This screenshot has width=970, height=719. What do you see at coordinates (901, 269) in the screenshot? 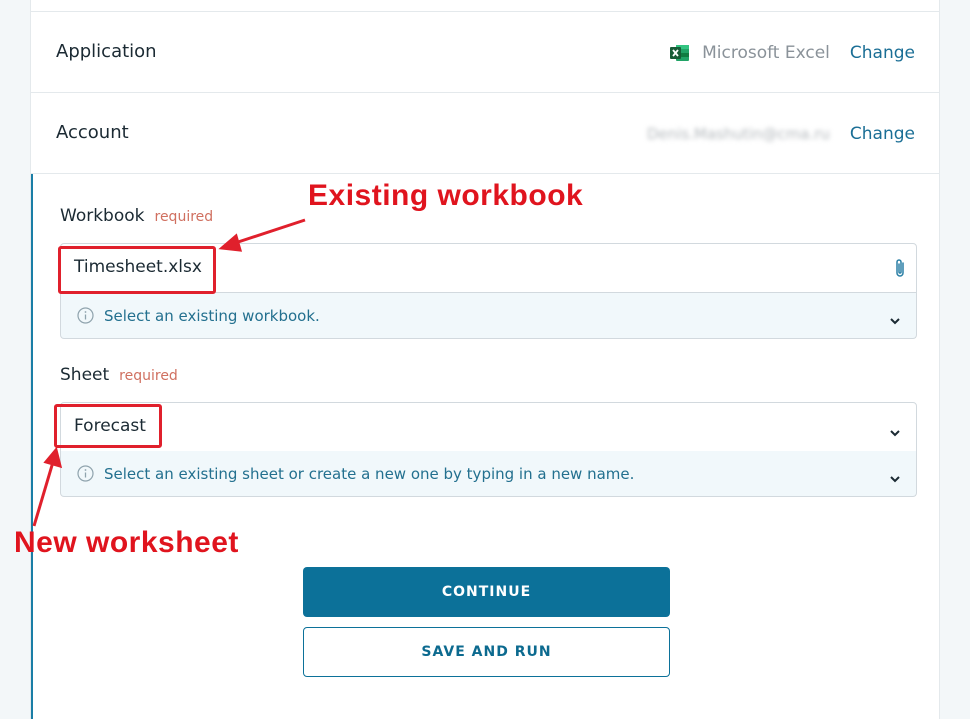
I see `paperclip-icon` at bounding box center [901, 269].